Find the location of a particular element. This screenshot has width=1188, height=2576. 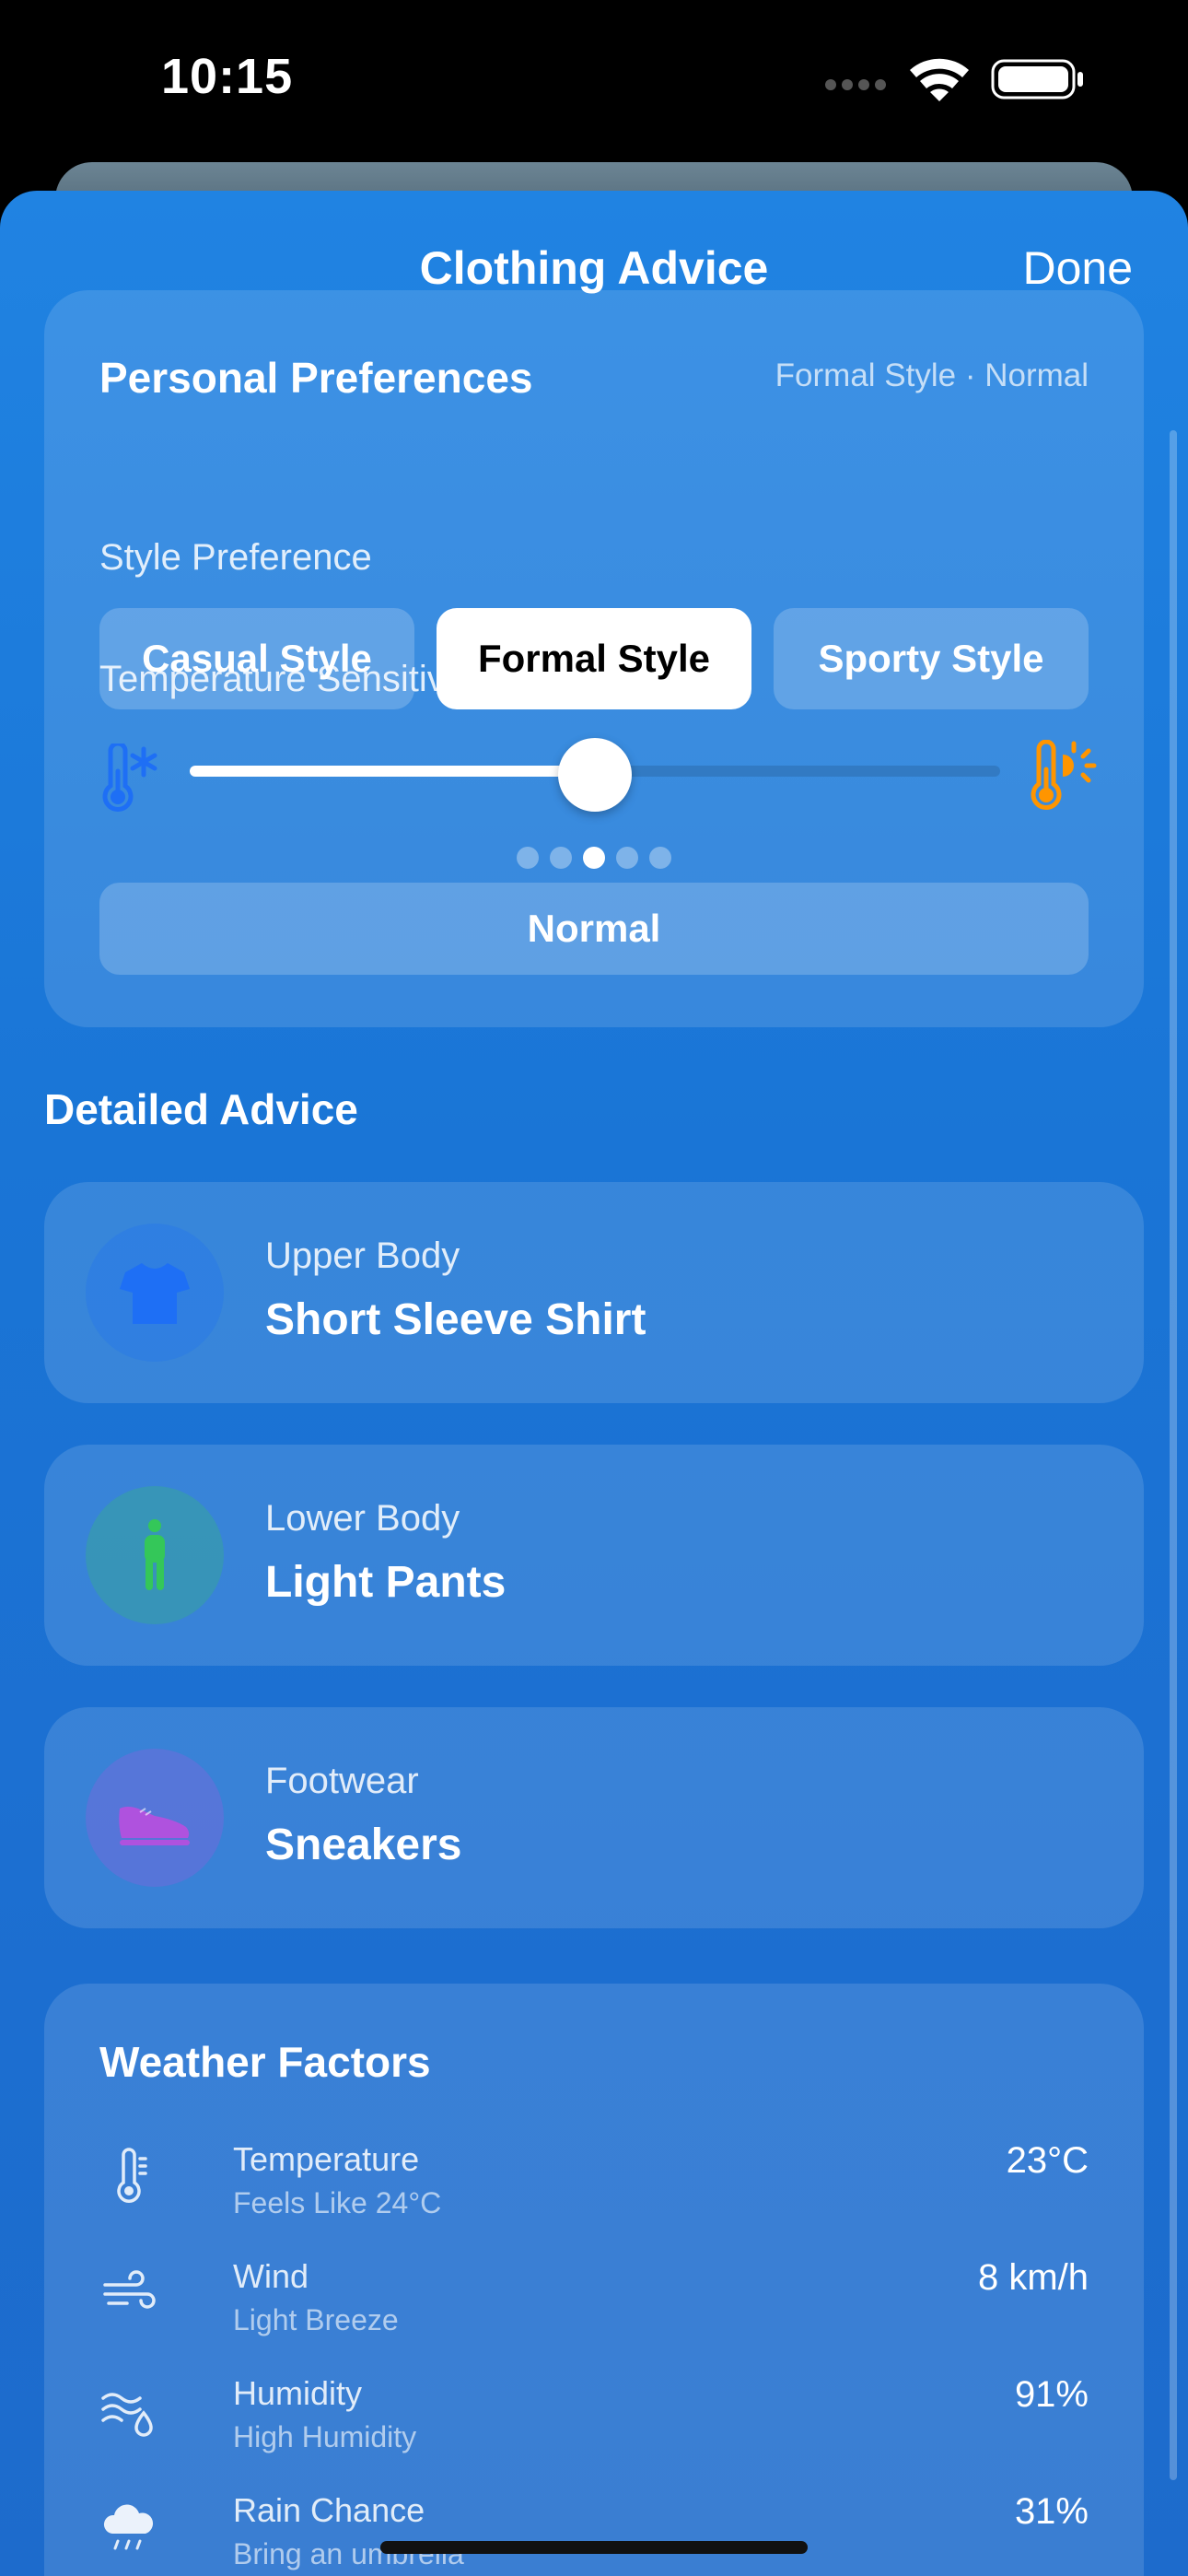

weather-name: Humidity is located at coordinates (298, 2393).